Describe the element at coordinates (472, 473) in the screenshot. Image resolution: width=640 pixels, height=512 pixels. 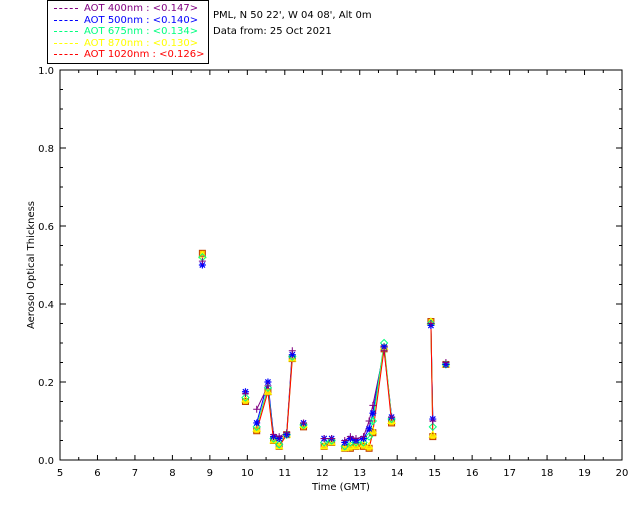
I see `x-tick-label: 16` at that location.